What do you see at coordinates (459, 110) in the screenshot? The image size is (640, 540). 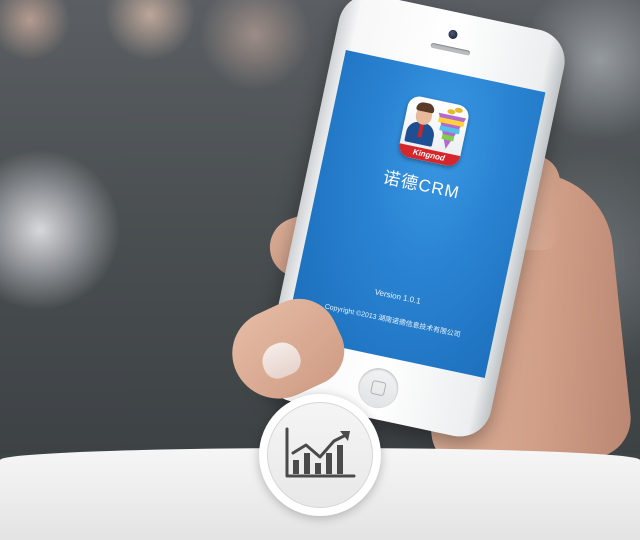 I see `coin-icon` at bounding box center [459, 110].